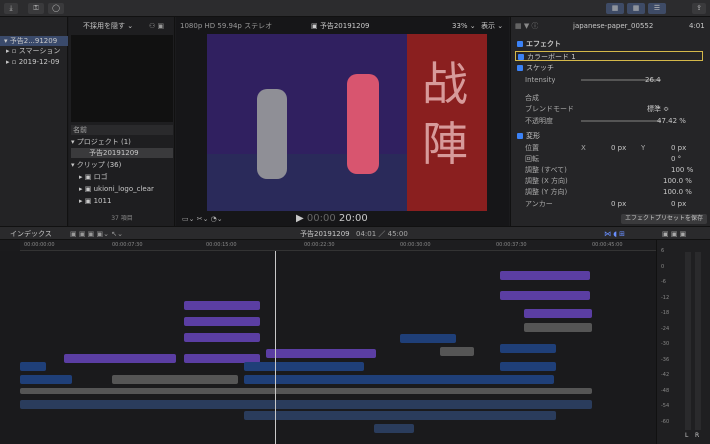 The image size is (710, 444). Describe the element at coordinates (31, 234) in the screenshot. I see `index-button: インデックス` at that location.